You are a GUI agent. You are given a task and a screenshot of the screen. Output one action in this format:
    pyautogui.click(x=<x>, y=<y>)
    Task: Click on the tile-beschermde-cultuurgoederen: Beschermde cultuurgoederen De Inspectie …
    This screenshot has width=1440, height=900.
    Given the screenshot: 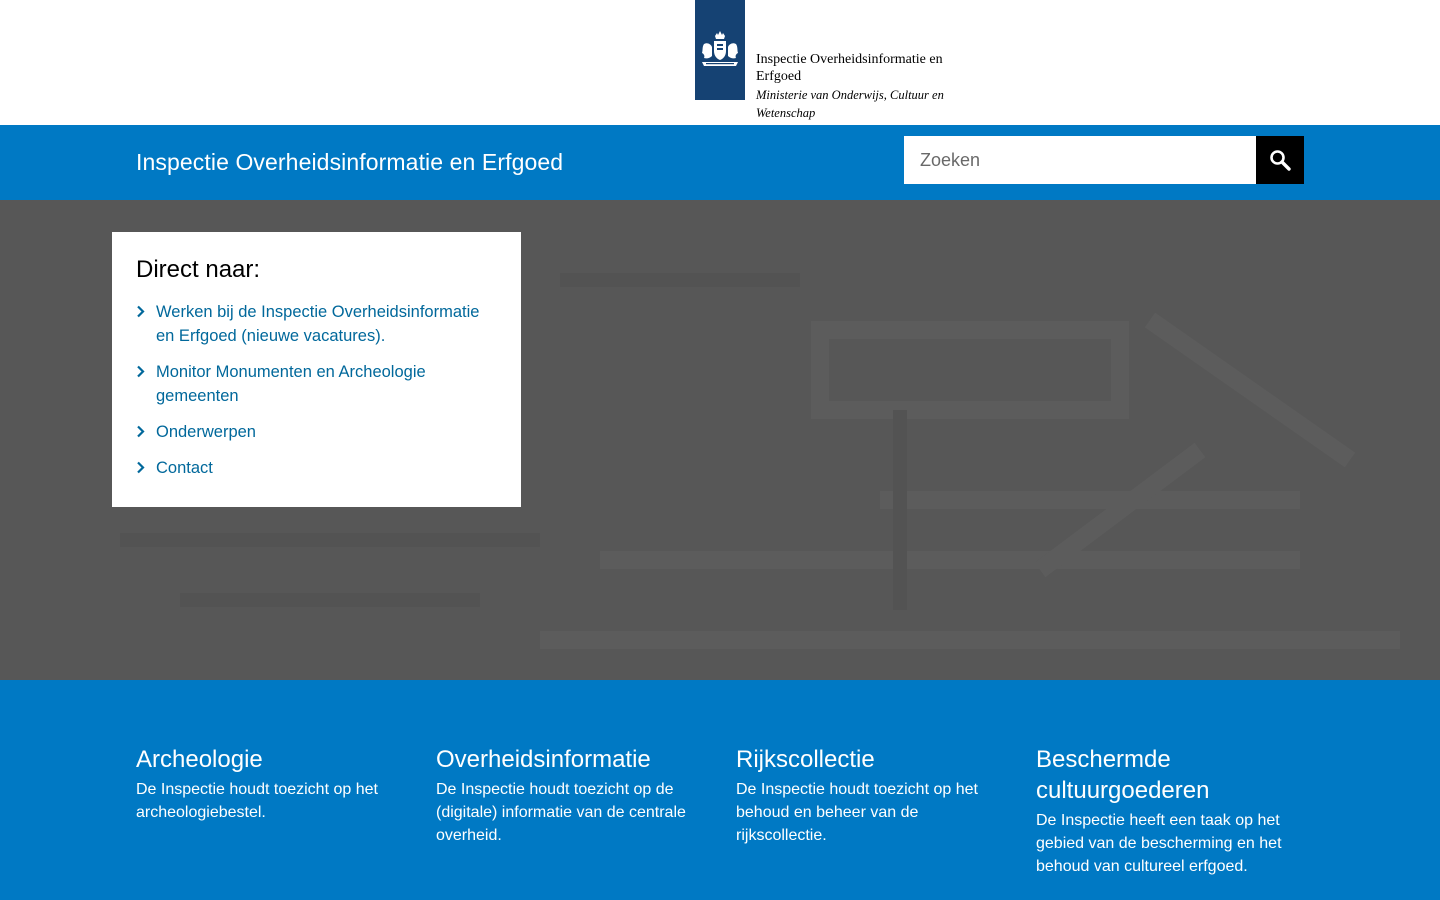 What is the action you would take?
    pyautogui.click(x=1171, y=811)
    